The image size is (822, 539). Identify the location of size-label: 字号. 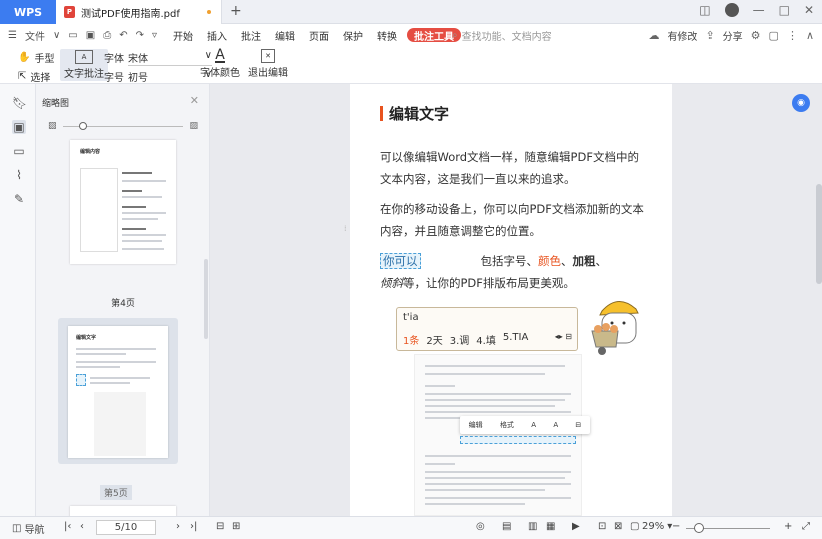
(114, 78).